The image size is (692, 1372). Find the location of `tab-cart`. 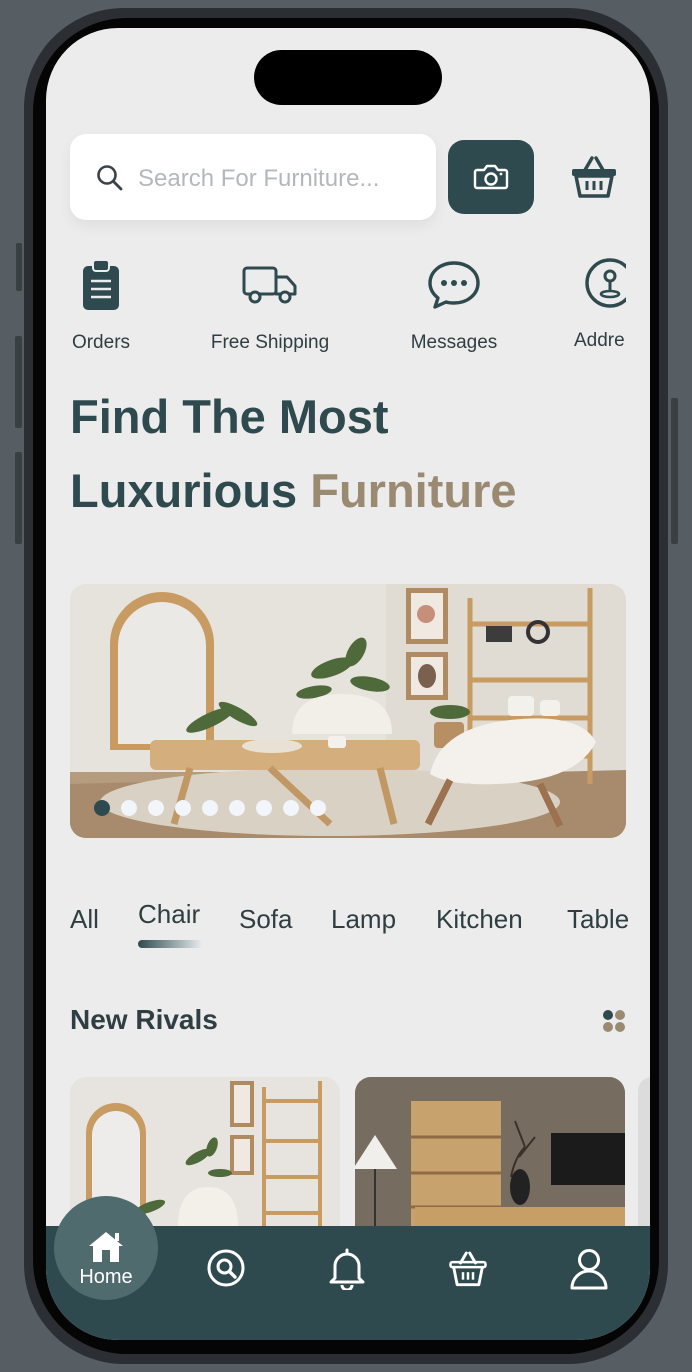

tab-cart is located at coordinates (468, 1270).